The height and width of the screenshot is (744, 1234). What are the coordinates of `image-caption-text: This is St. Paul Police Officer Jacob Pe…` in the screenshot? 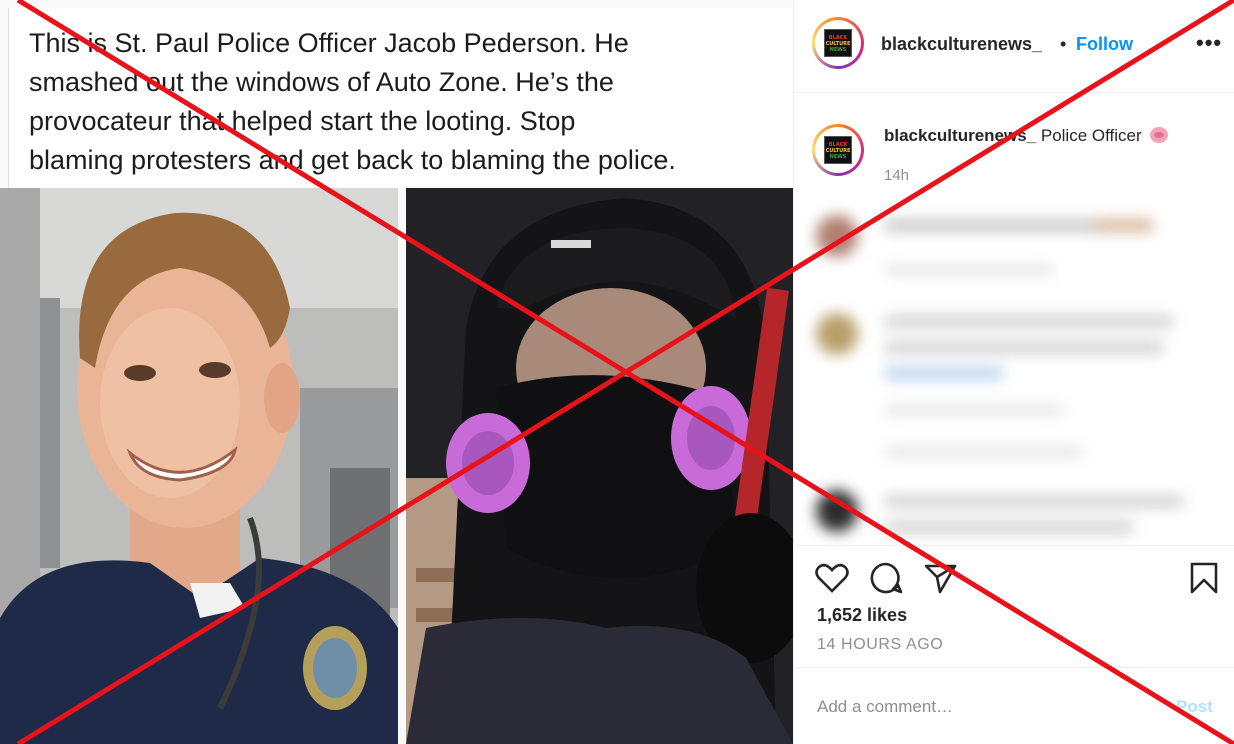 It's located at (409, 102).